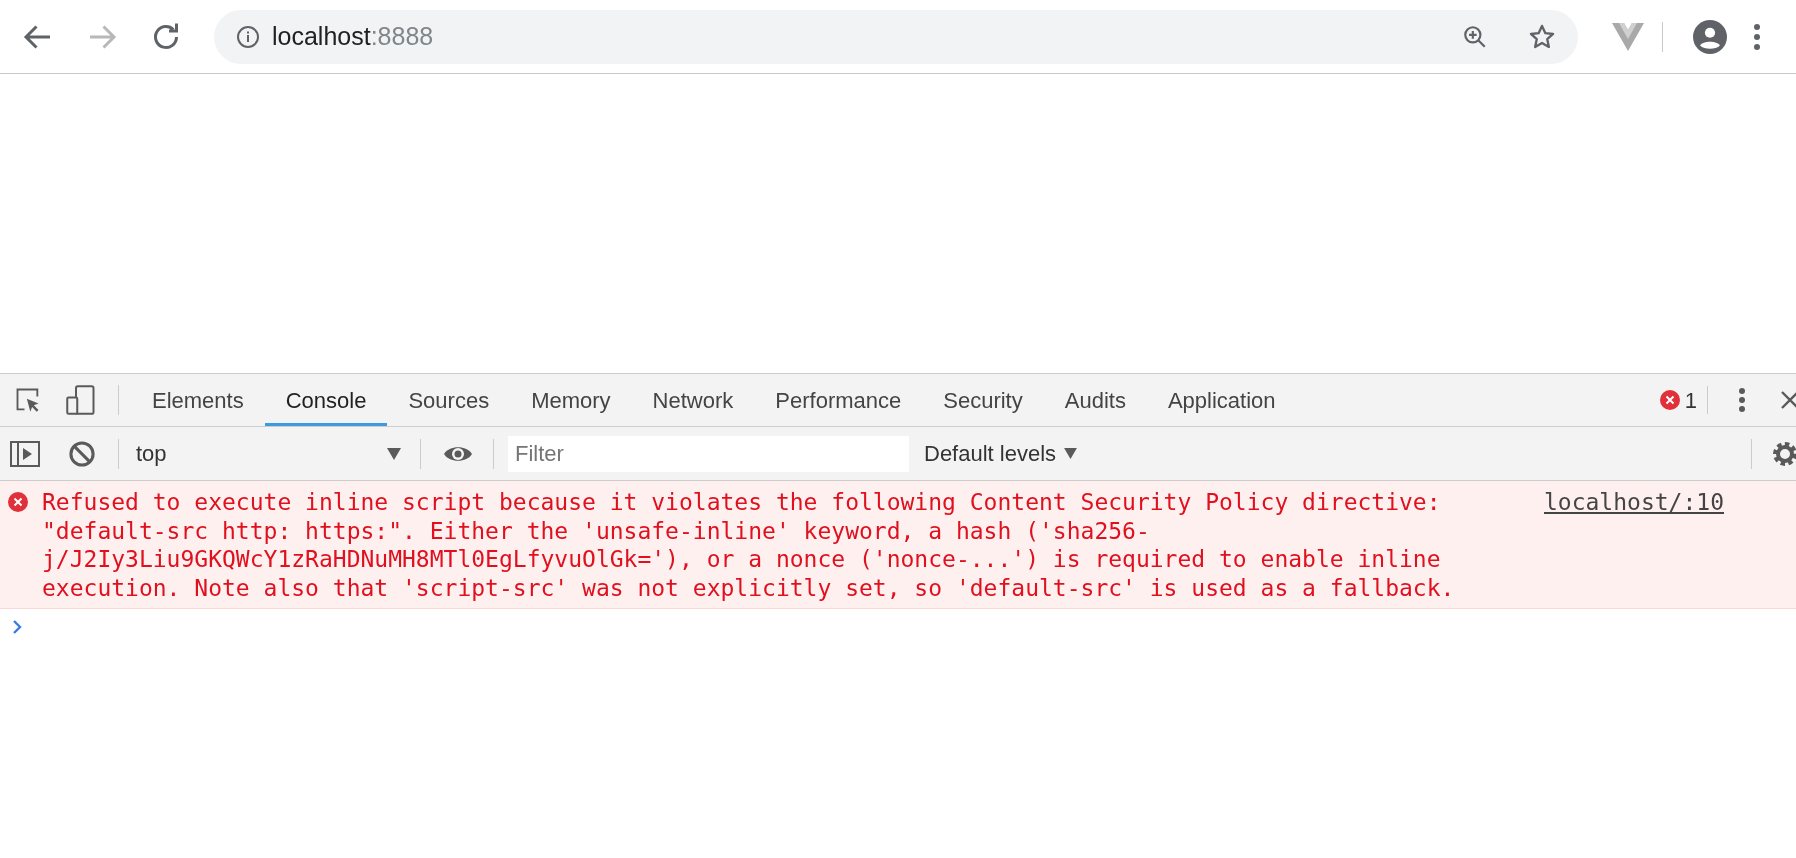 The width and height of the screenshot is (1796, 858). What do you see at coordinates (1634, 502) in the screenshot?
I see `source-link: localhost/:10` at bounding box center [1634, 502].